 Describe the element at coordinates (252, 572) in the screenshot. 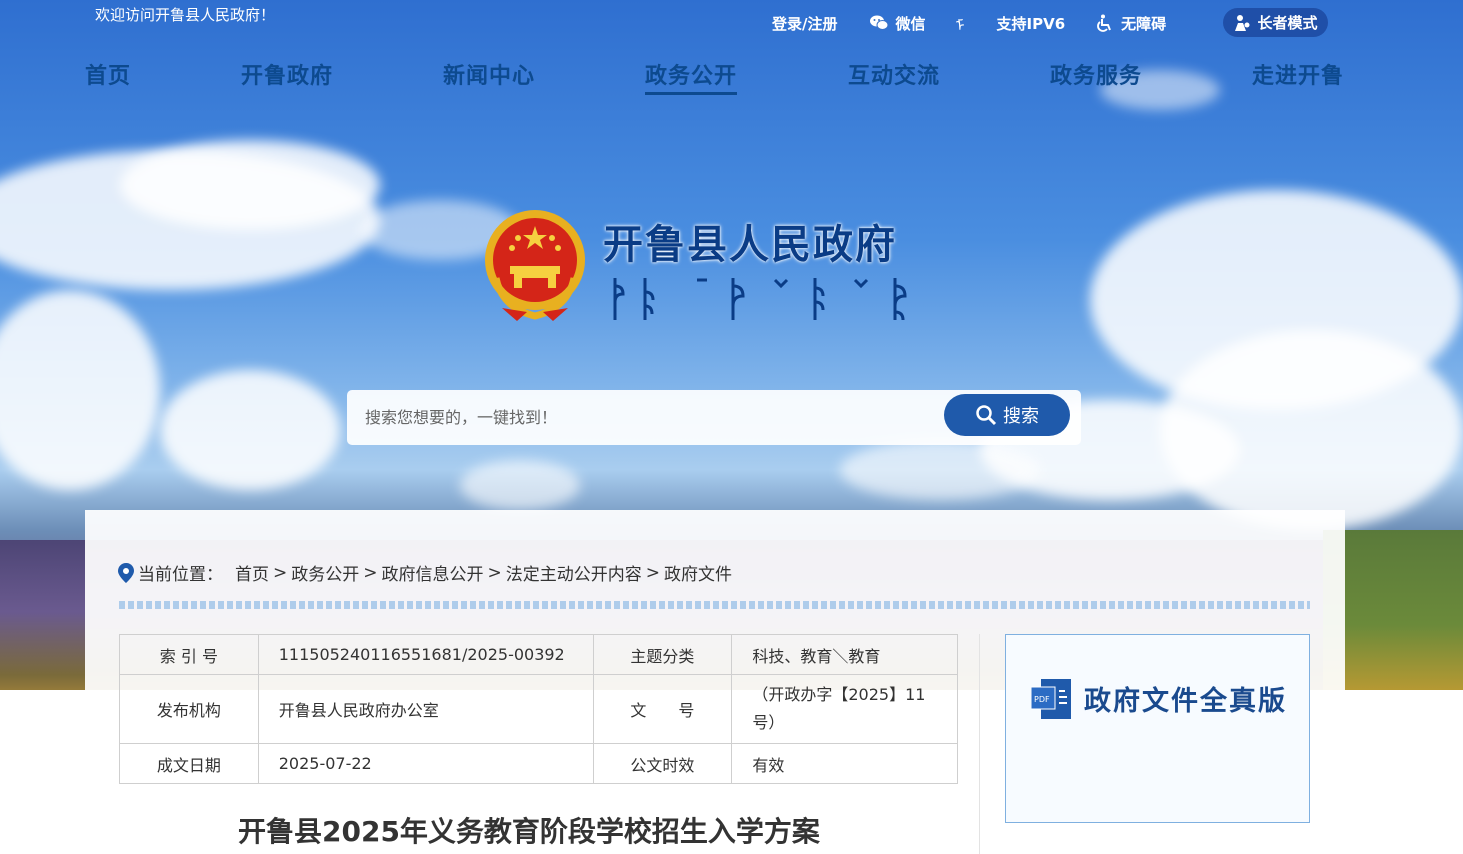

I see `breadcrumb-home: 首页` at that location.